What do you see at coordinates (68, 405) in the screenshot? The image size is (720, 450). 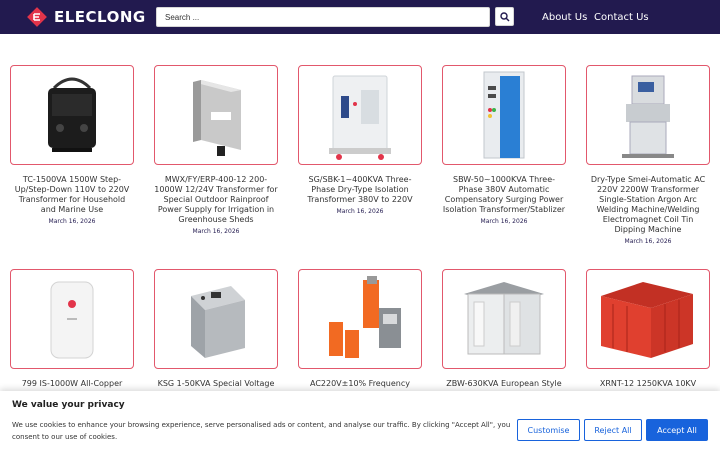 I see `cookie-title: We value your privacy` at bounding box center [68, 405].